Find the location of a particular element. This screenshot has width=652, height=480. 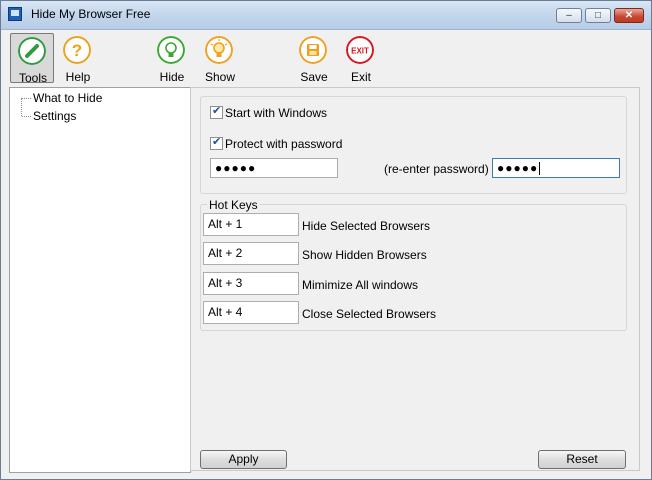

start-with-windows-label: Start with Windows is located at coordinates (276, 113).